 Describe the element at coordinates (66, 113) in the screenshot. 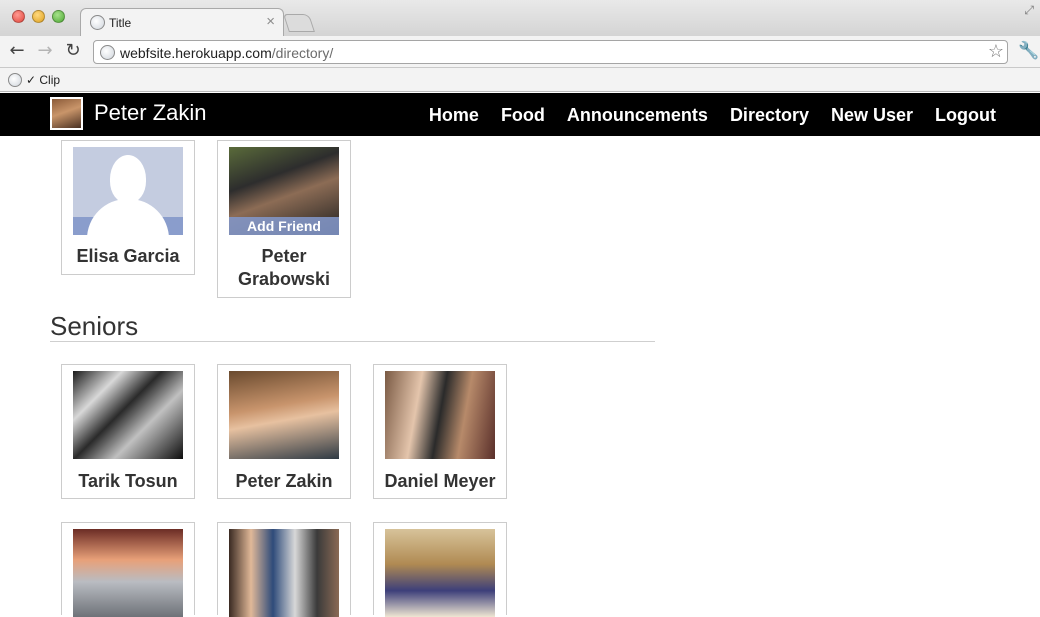

I see `avatar` at that location.